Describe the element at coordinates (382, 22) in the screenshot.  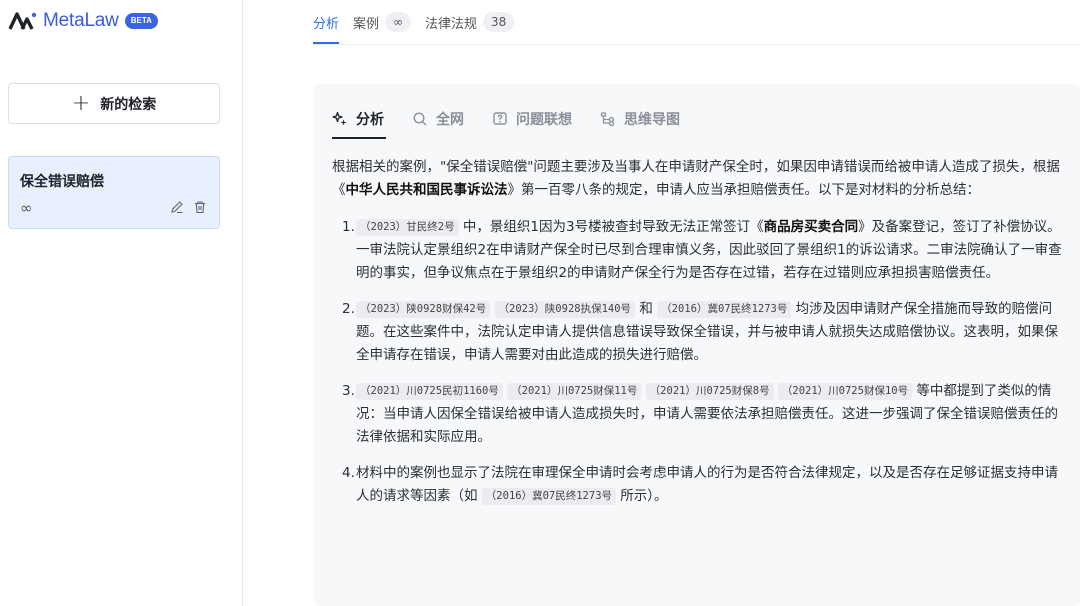
I see `tab-cases: 案例 ∞` at that location.